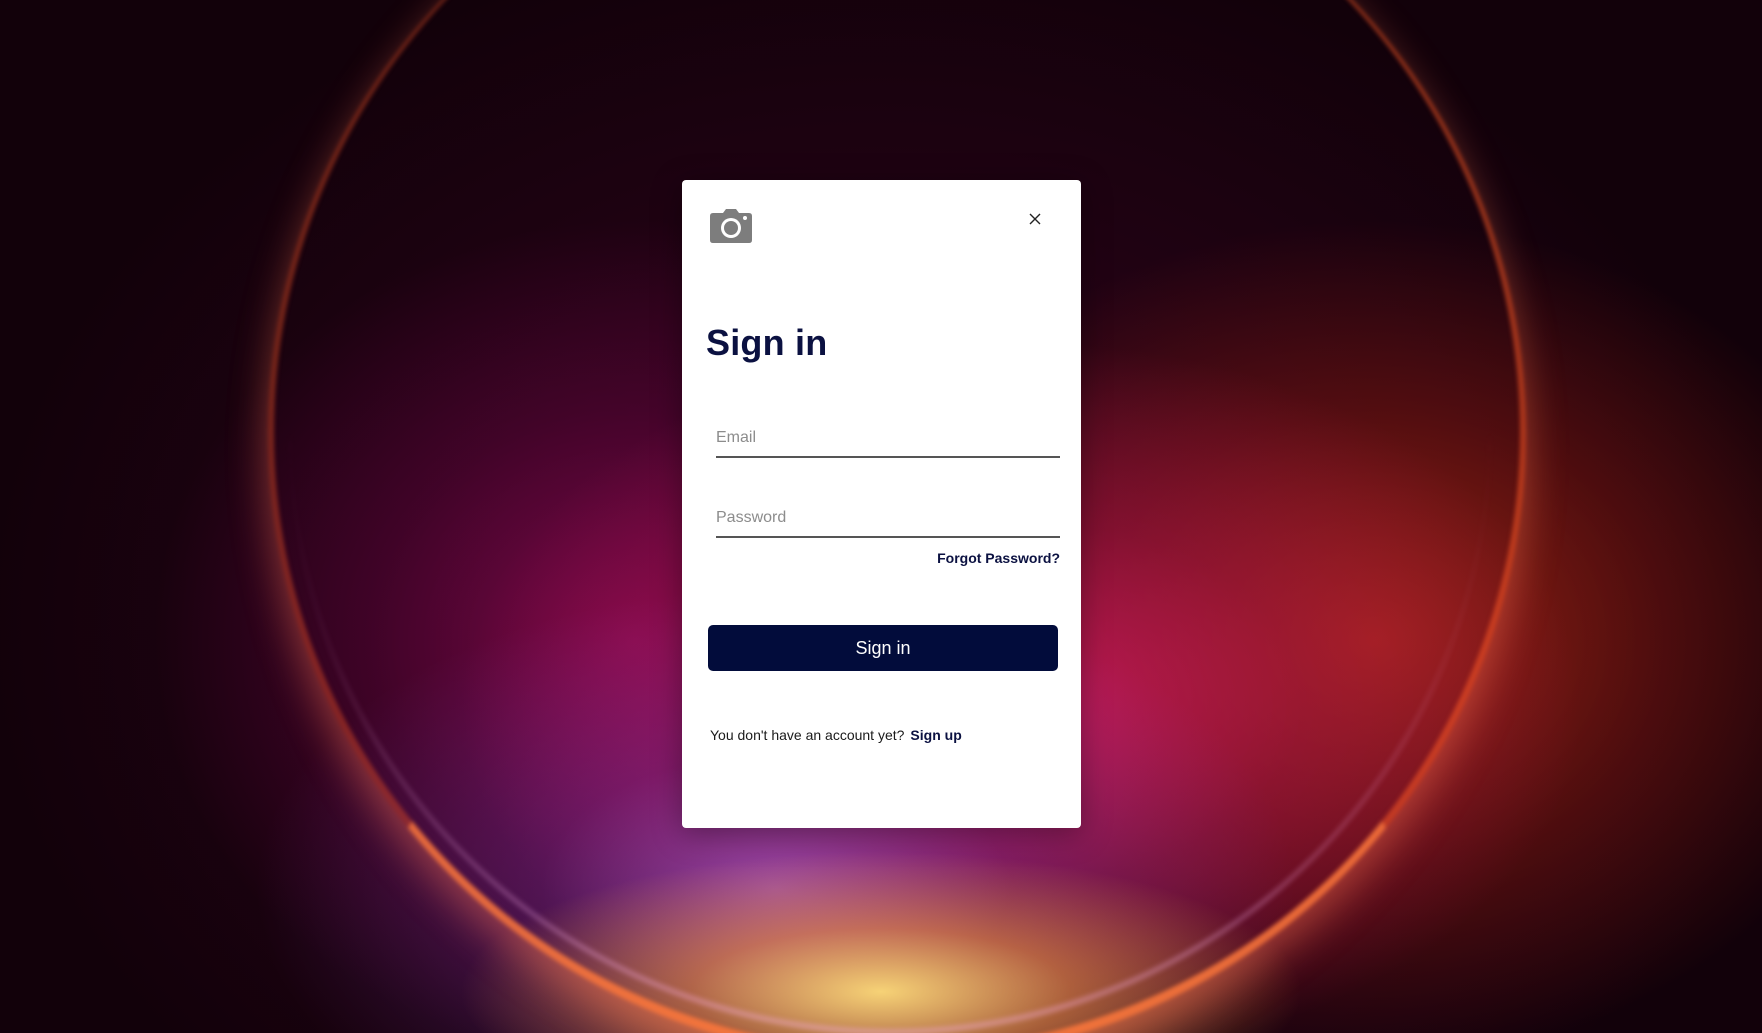  I want to click on close-icon, so click(1035, 219).